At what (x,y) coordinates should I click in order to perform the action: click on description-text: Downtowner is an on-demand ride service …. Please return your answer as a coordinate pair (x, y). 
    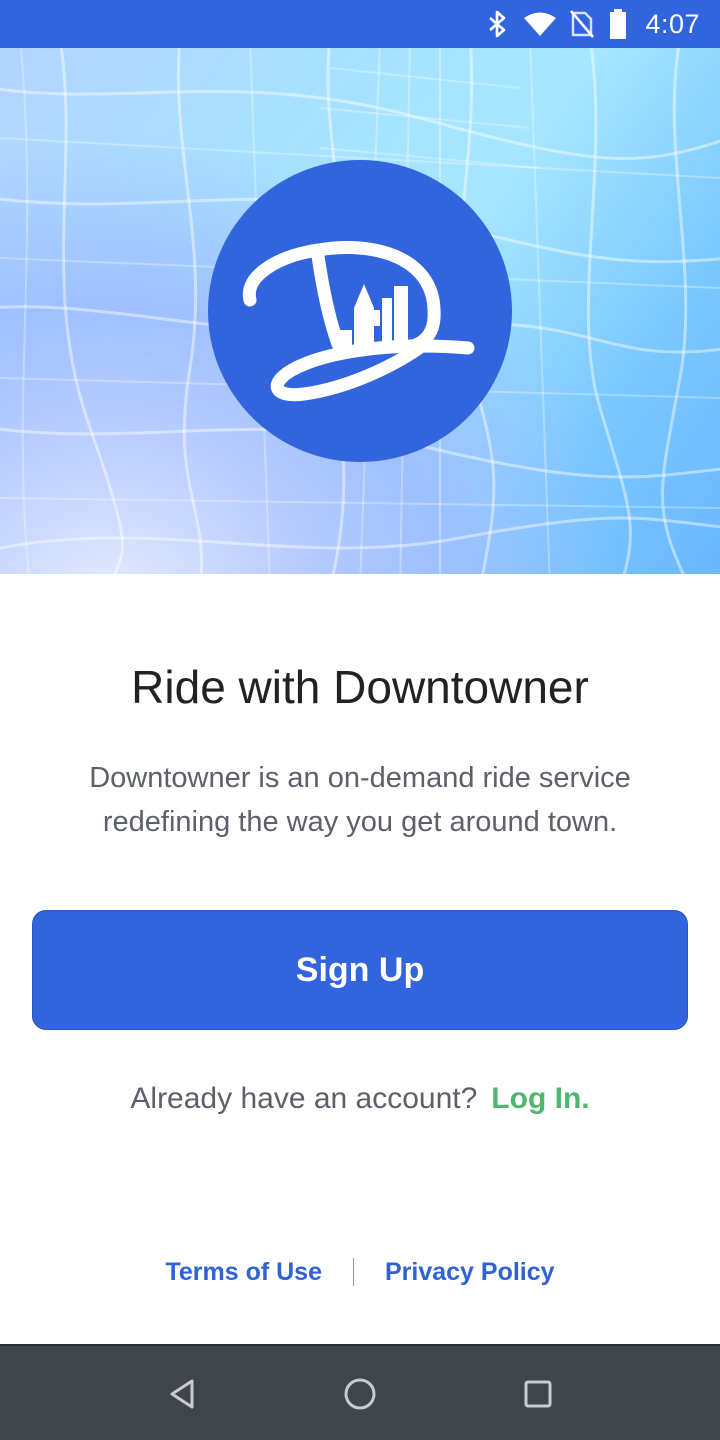
    Looking at the image, I should click on (360, 800).